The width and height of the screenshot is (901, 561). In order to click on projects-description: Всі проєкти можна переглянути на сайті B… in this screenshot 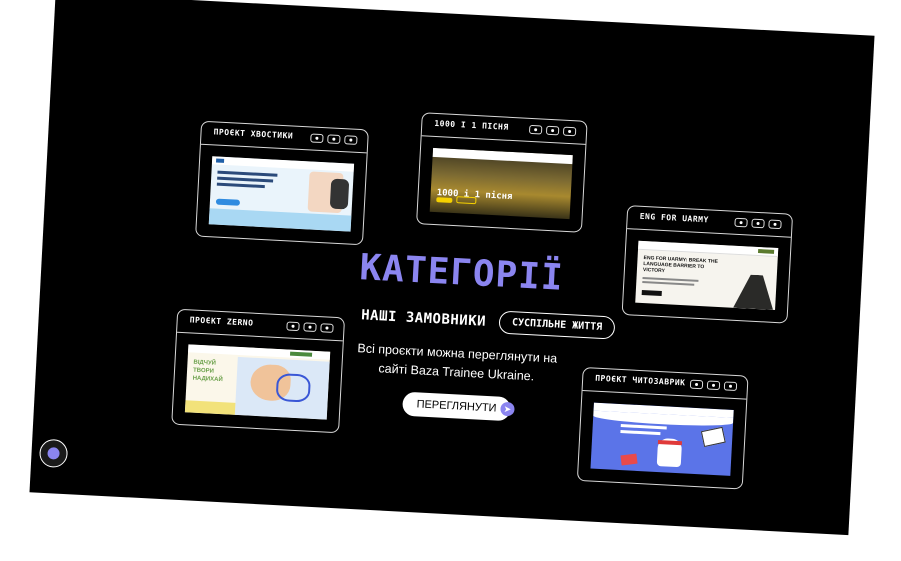, I will do `click(457, 362)`.